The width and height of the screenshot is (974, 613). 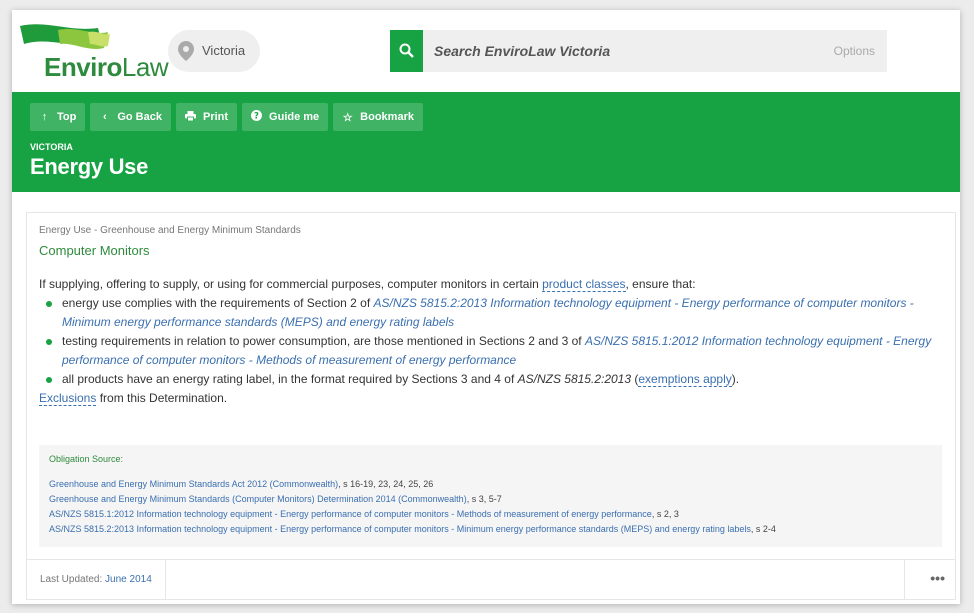 I want to click on search-bar: Options, so click(x=638, y=51).